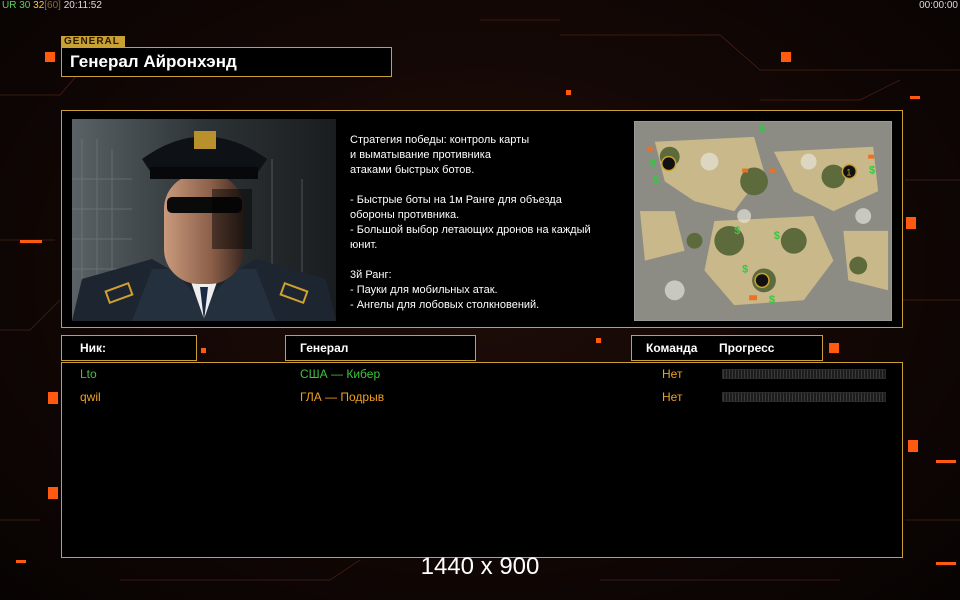 This screenshot has width=960, height=600. I want to click on column-header-general: Генерал, so click(380, 348).